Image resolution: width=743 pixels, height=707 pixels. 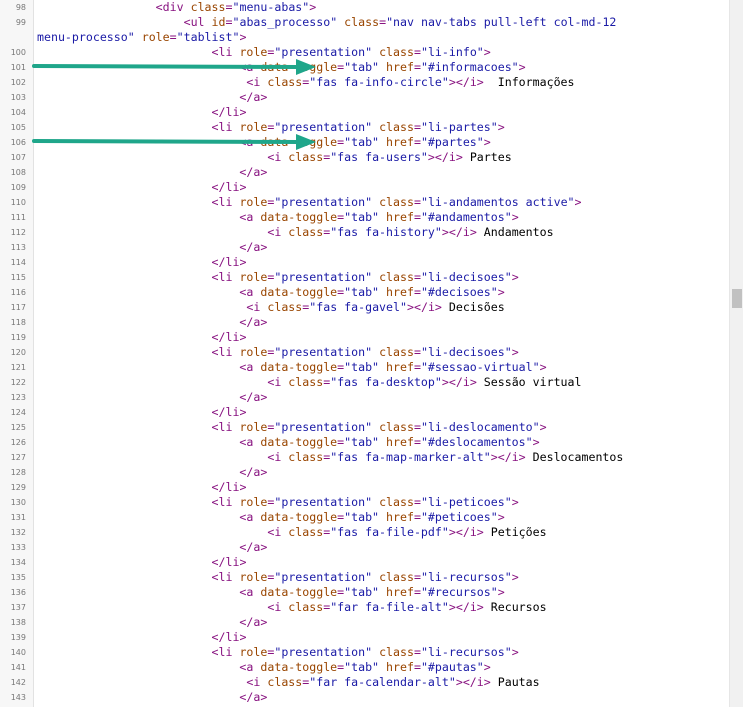 What do you see at coordinates (737, 298) in the screenshot?
I see `scrollbar-thumb` at bounding box center [737, 298].